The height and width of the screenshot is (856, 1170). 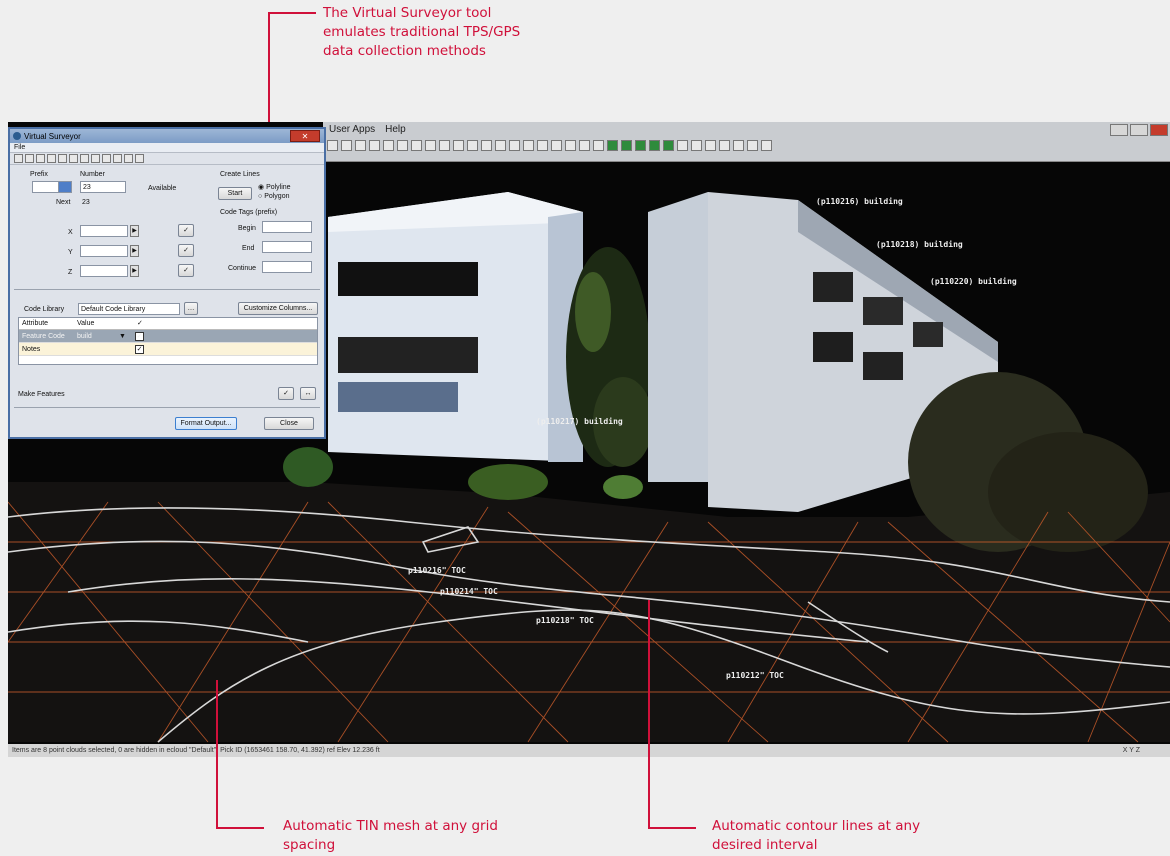 I want to click on end-input, so click(x=287, y=247).